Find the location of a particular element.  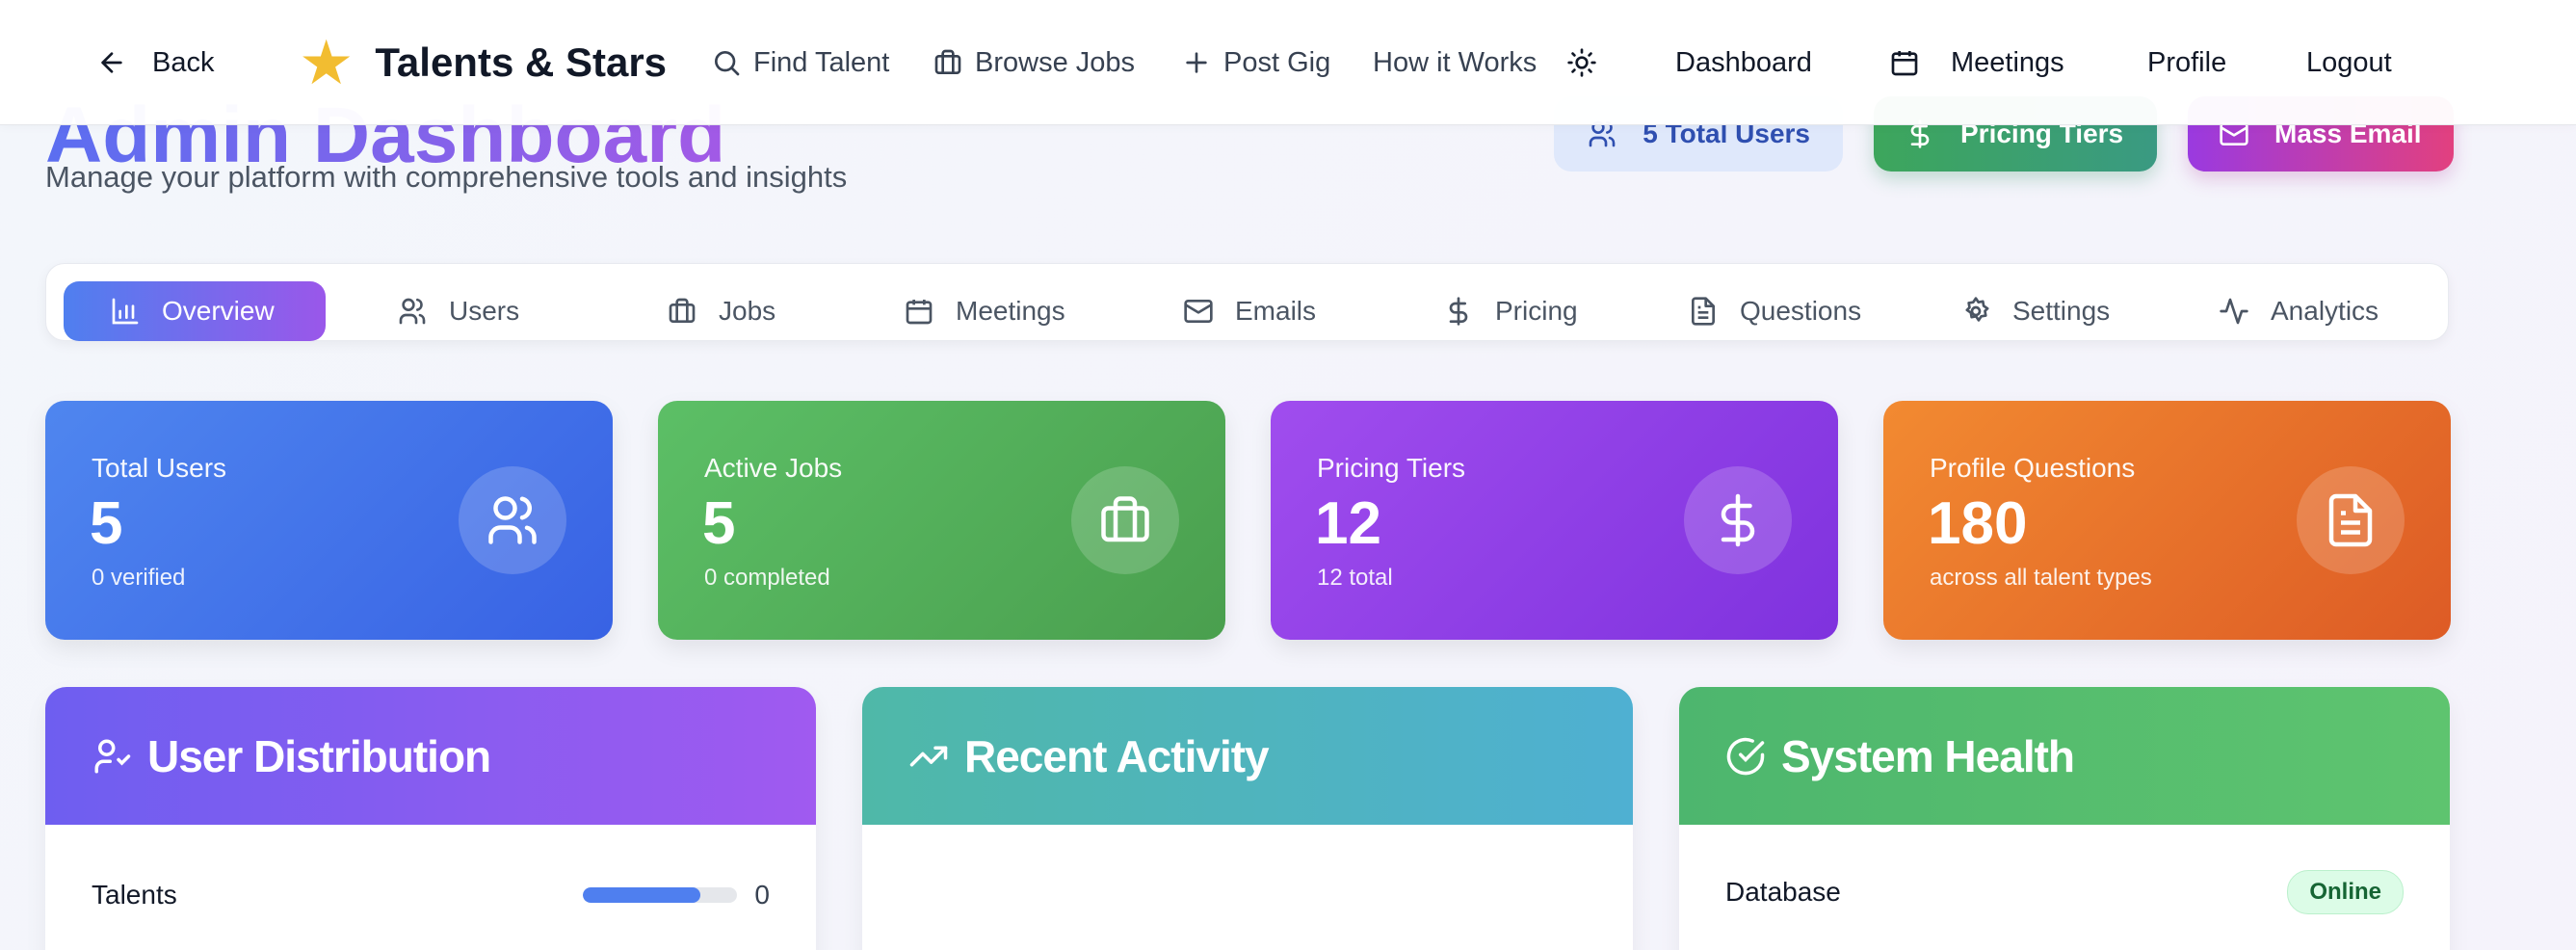

panel-header: User Distribution is located at coordinates (431, 756).